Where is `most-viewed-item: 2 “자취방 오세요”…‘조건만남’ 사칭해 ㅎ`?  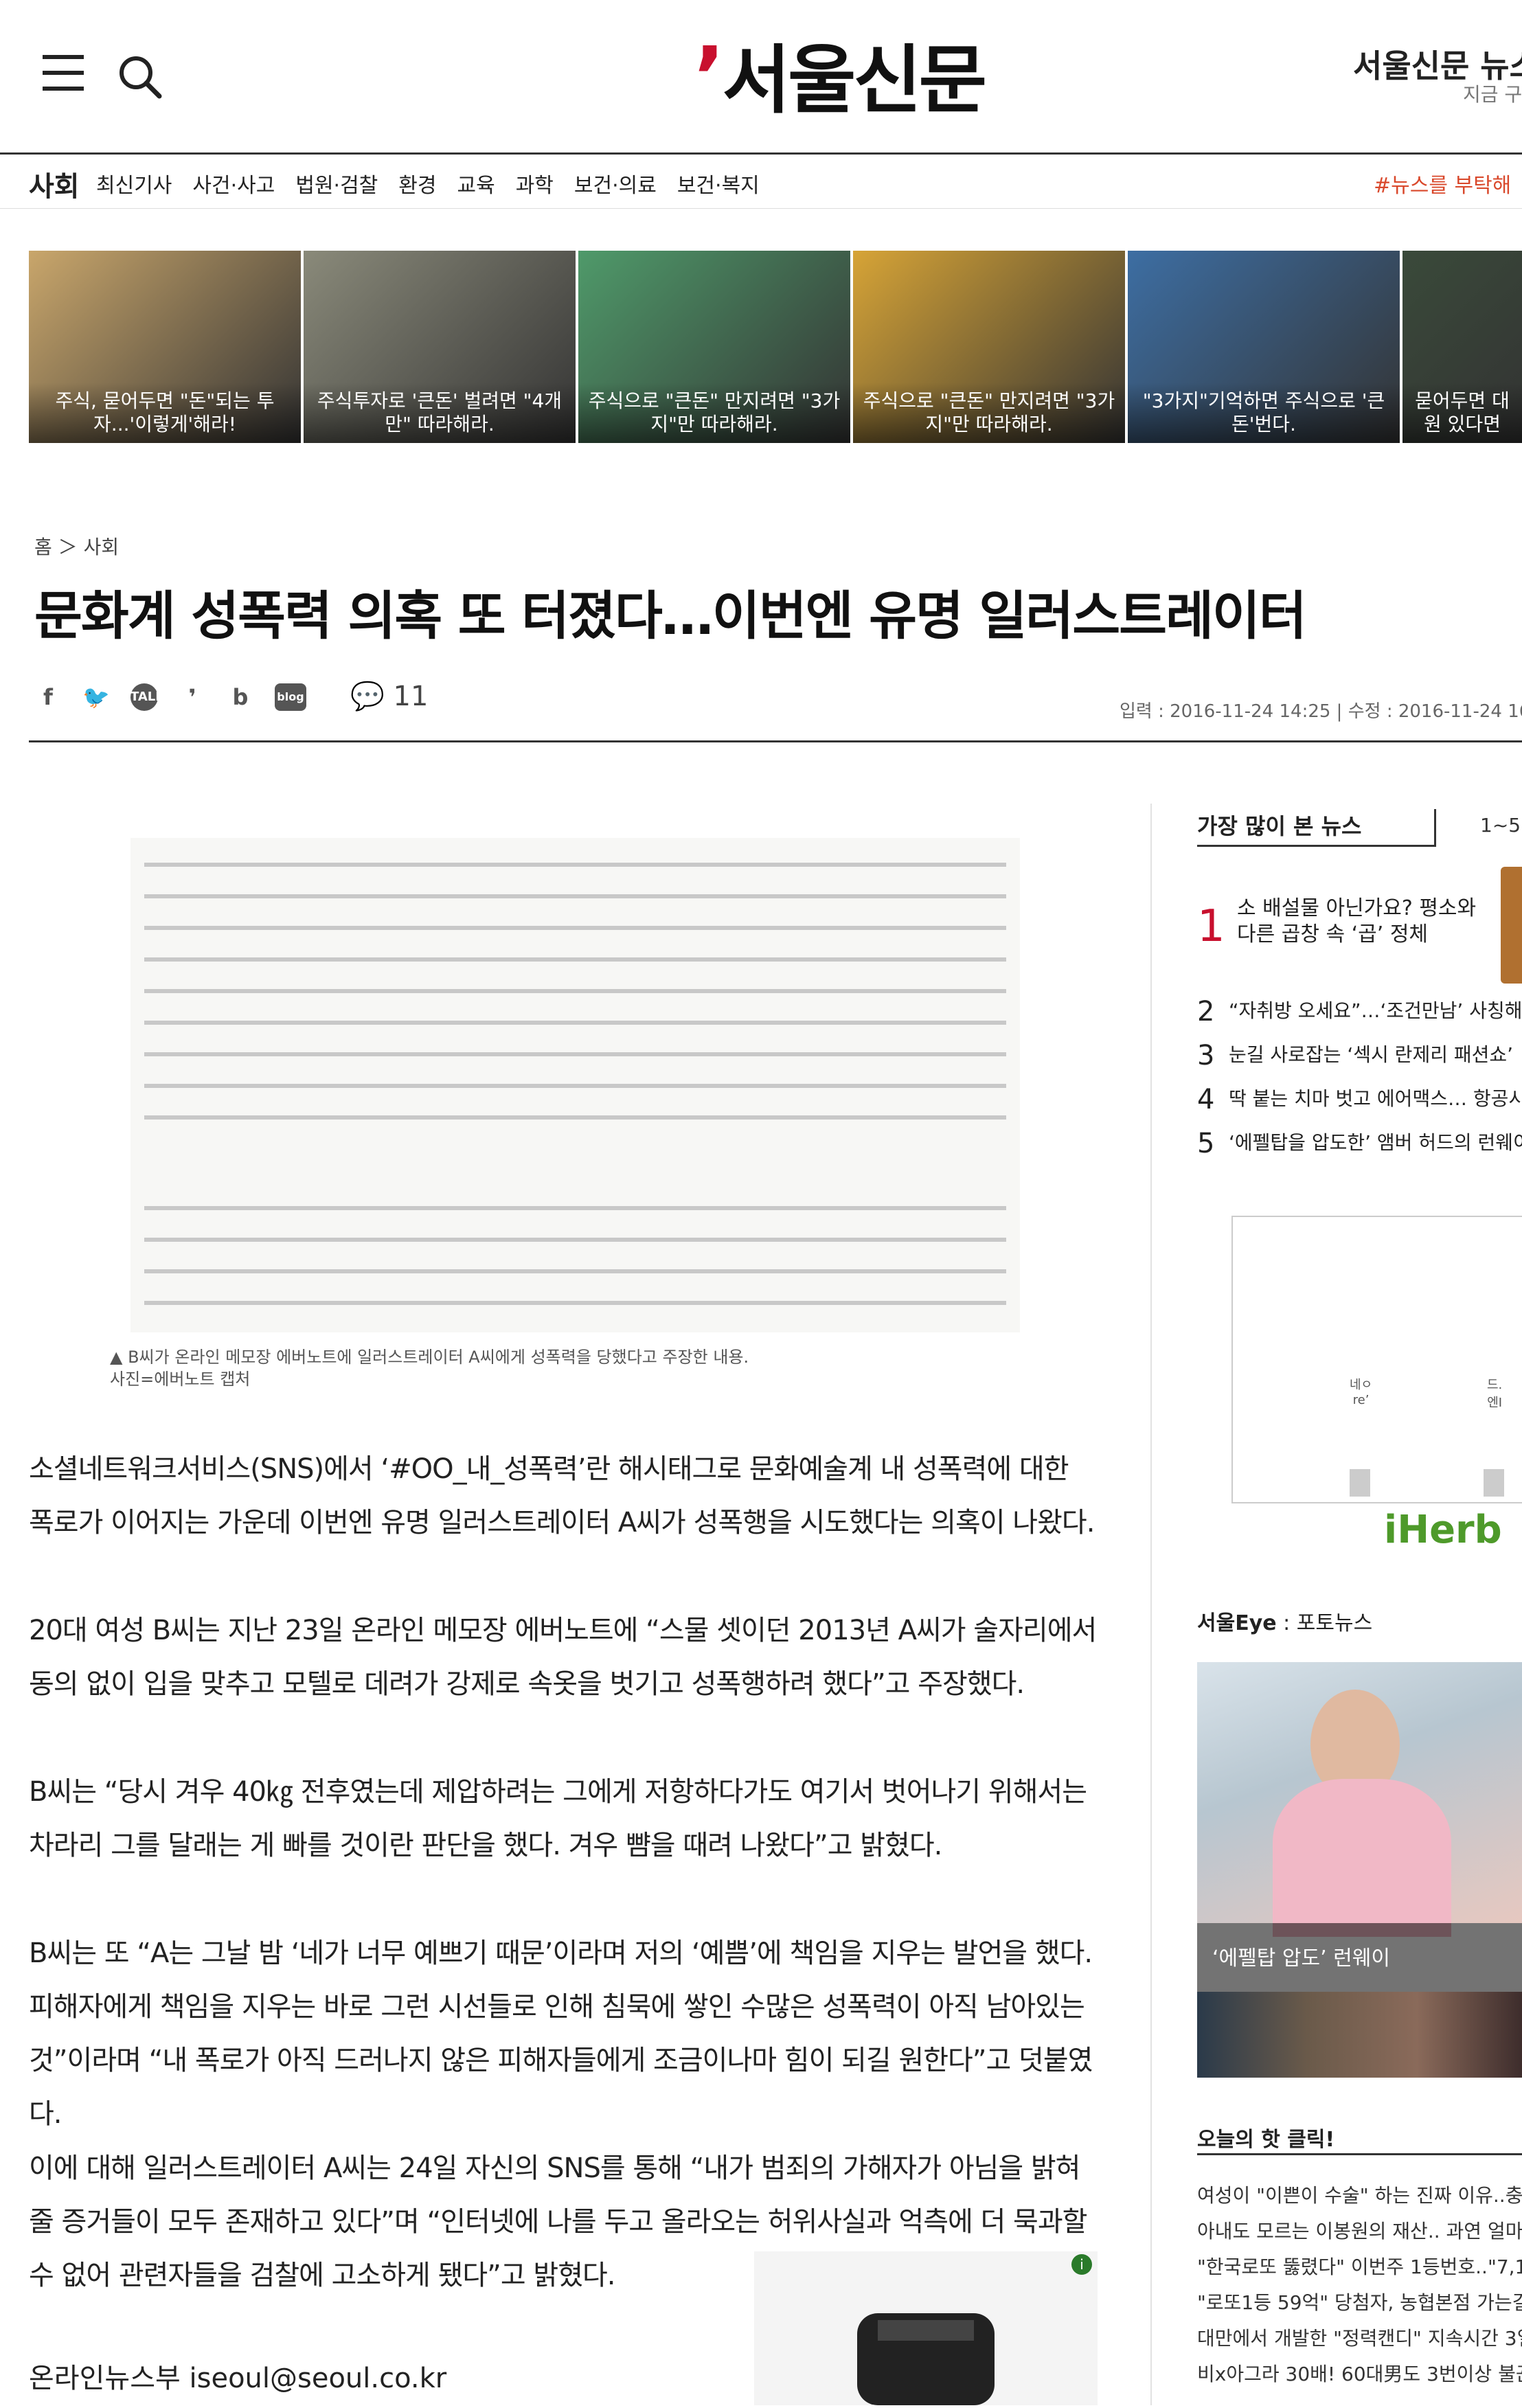 most-viewed-item: 2 “자취방 오세요”…‘조건만남’ 사칭해 ㅎ is located at coordinates (1359, 1011).